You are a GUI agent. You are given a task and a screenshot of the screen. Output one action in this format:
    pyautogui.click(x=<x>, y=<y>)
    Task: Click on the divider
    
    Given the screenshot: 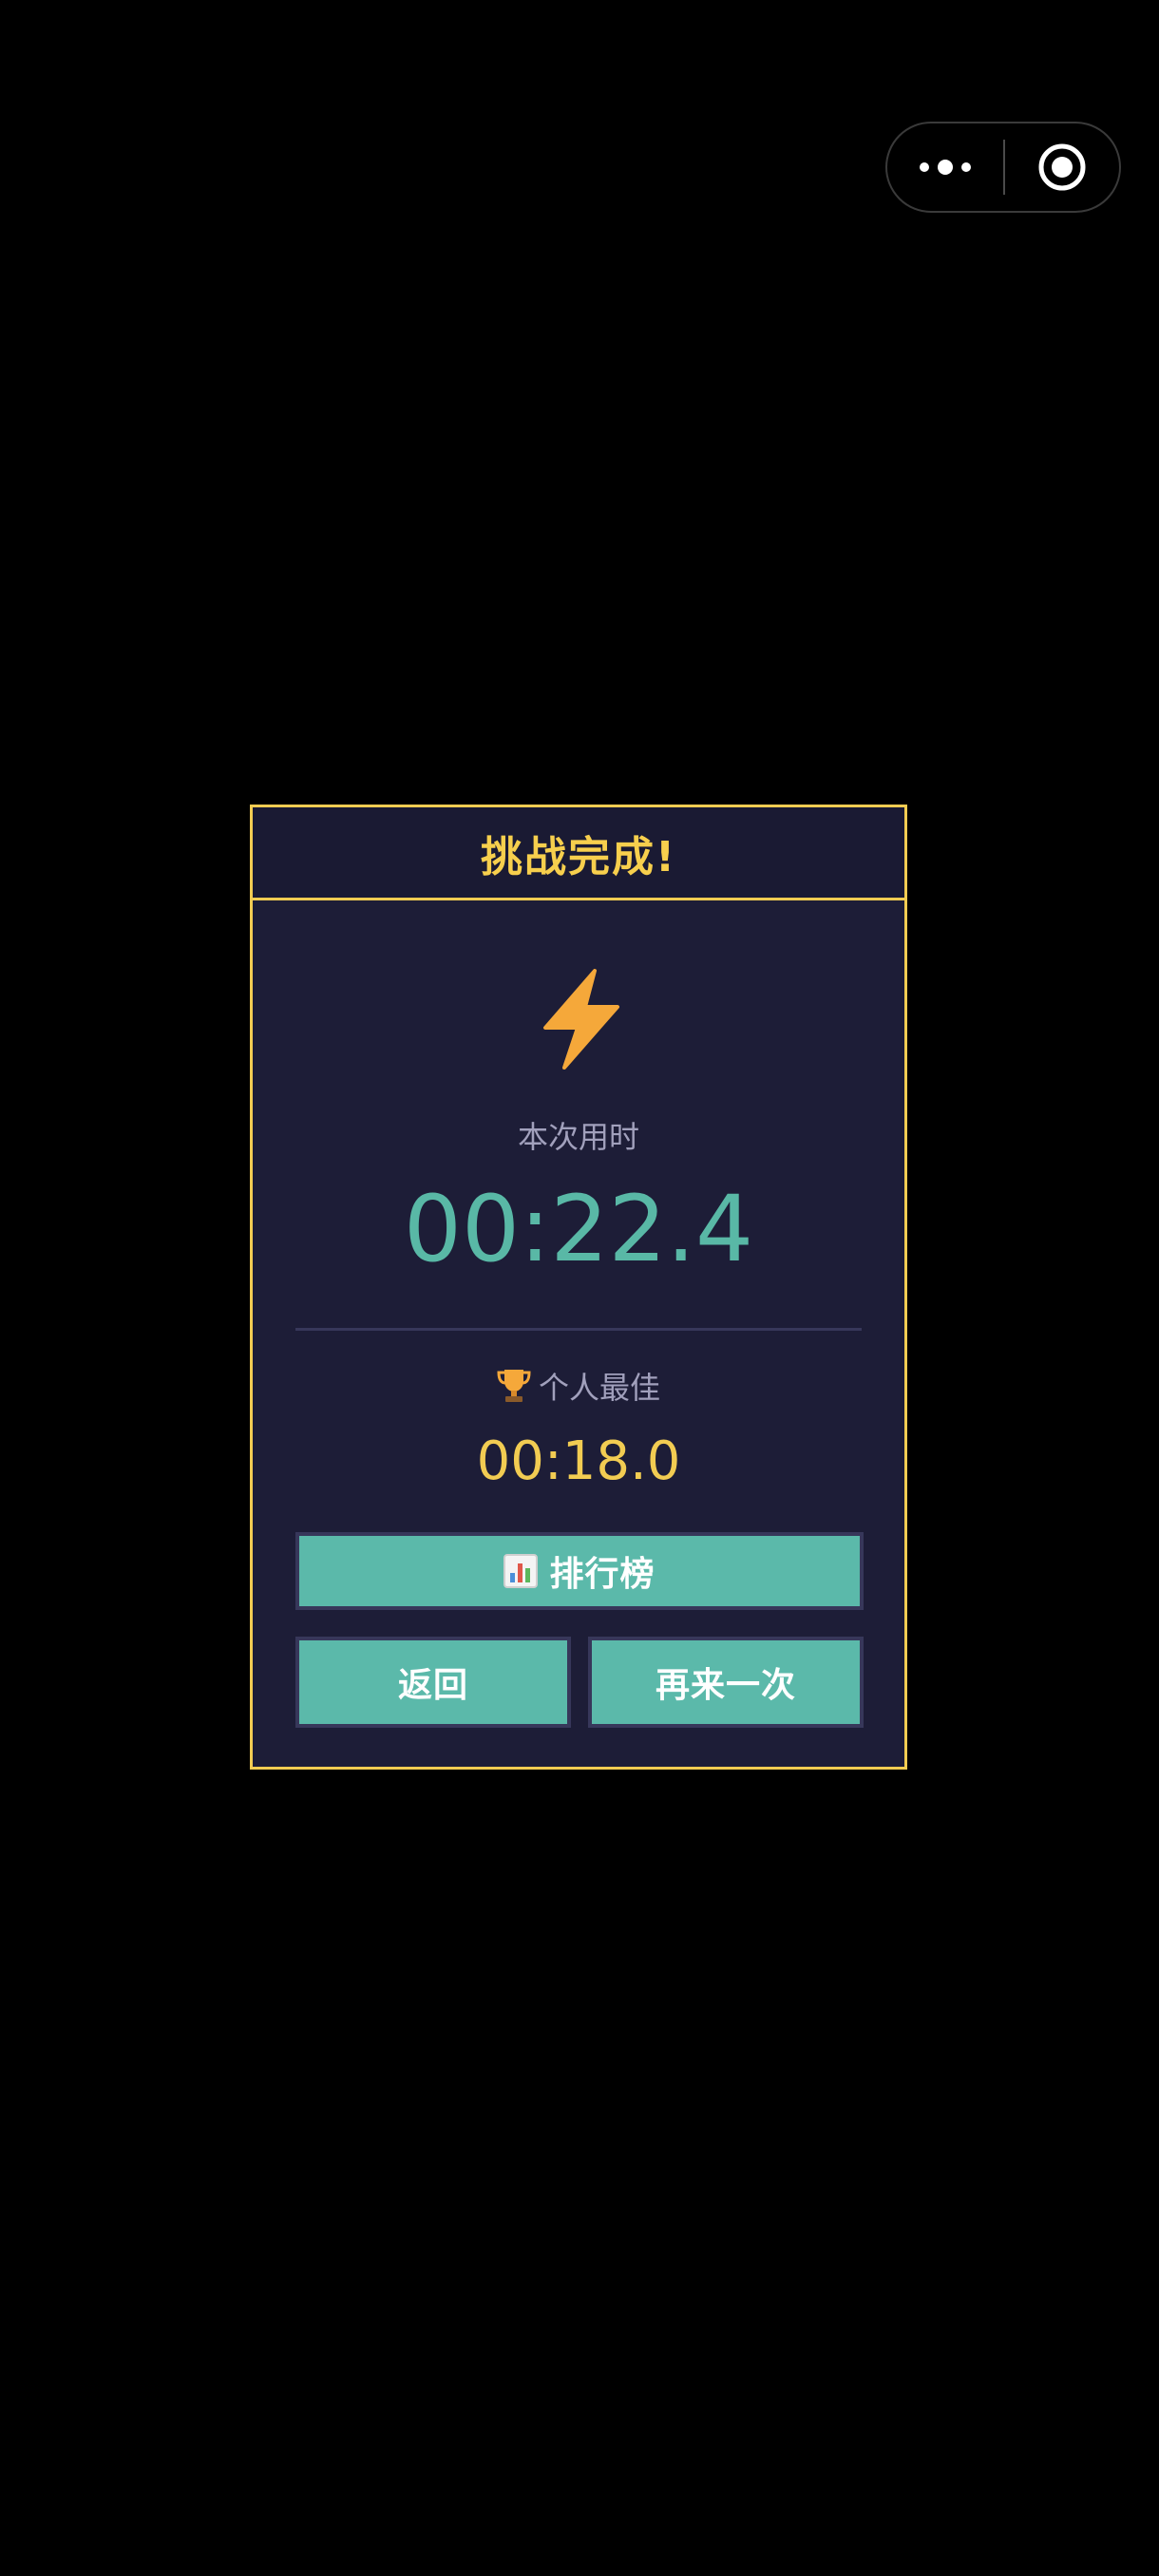 What is the action you would take?
    pyautogui.click(x=578, y=1329)
    